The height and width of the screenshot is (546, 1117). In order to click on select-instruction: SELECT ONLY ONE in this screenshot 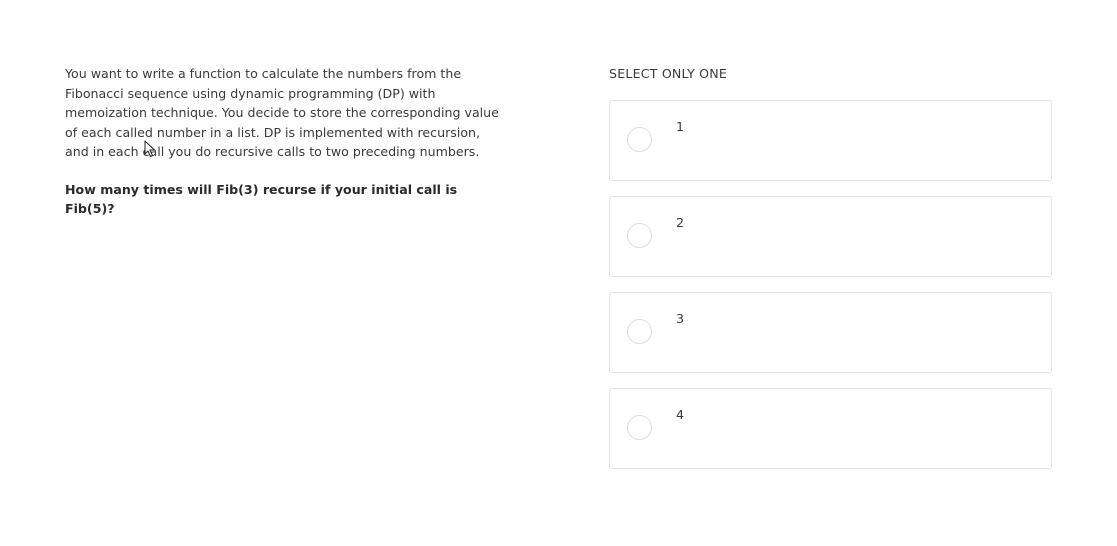, I will do `click(668, 73)`.